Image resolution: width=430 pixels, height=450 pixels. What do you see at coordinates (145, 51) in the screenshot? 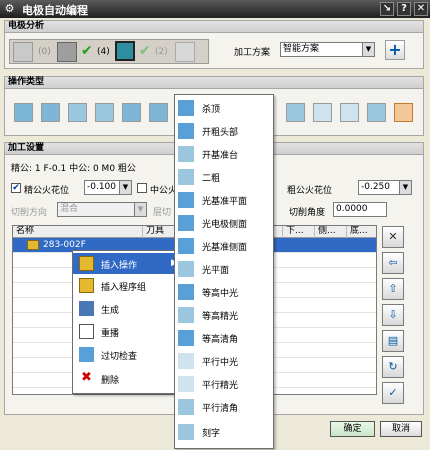
I see `check-faded-icon: ✔` at bounding box center [145, 51].